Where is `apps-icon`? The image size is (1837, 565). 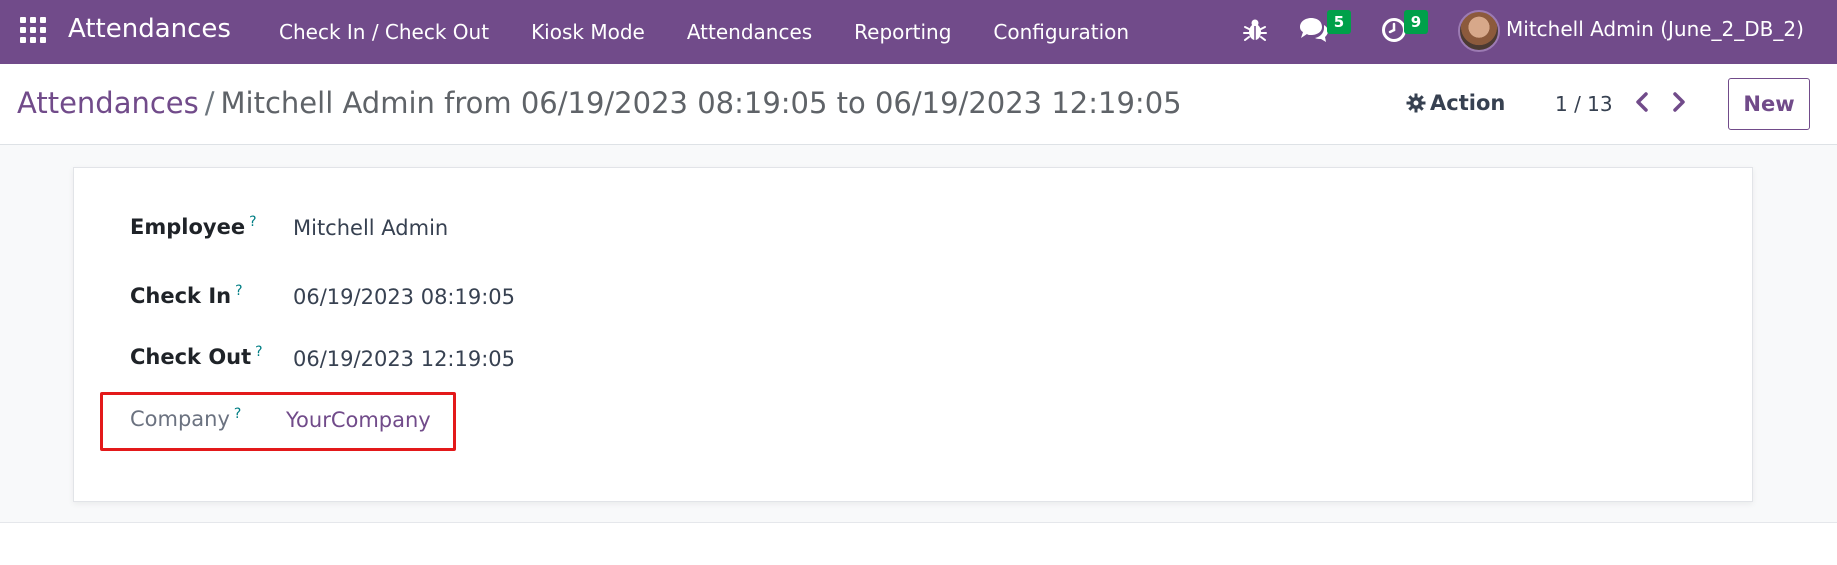 apps-icon is located at coordinates (33, 30).